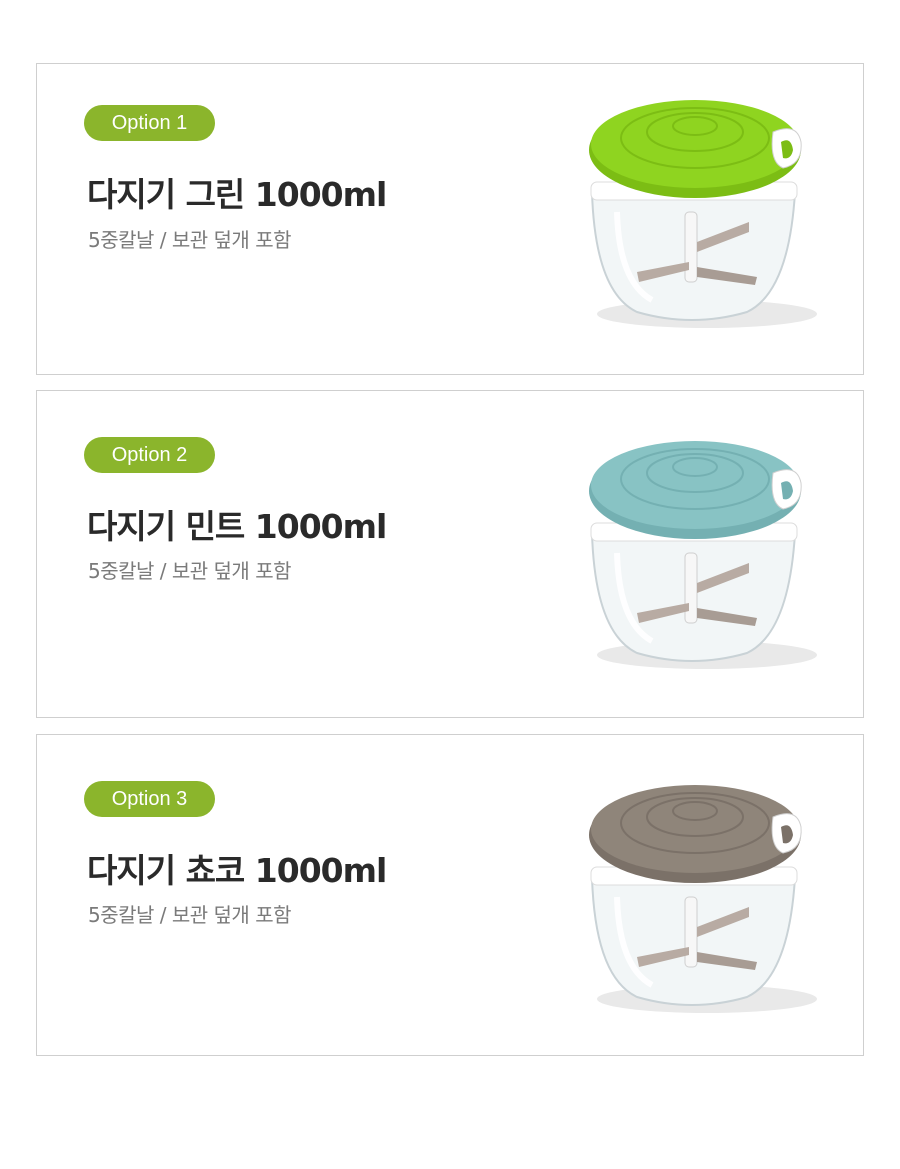 Image resolution: width=900 pixels, height=1169 pixels. Describe the element at coordinates (149, 123) in the screenshot. I see `option-badge: Option 1` at that location.